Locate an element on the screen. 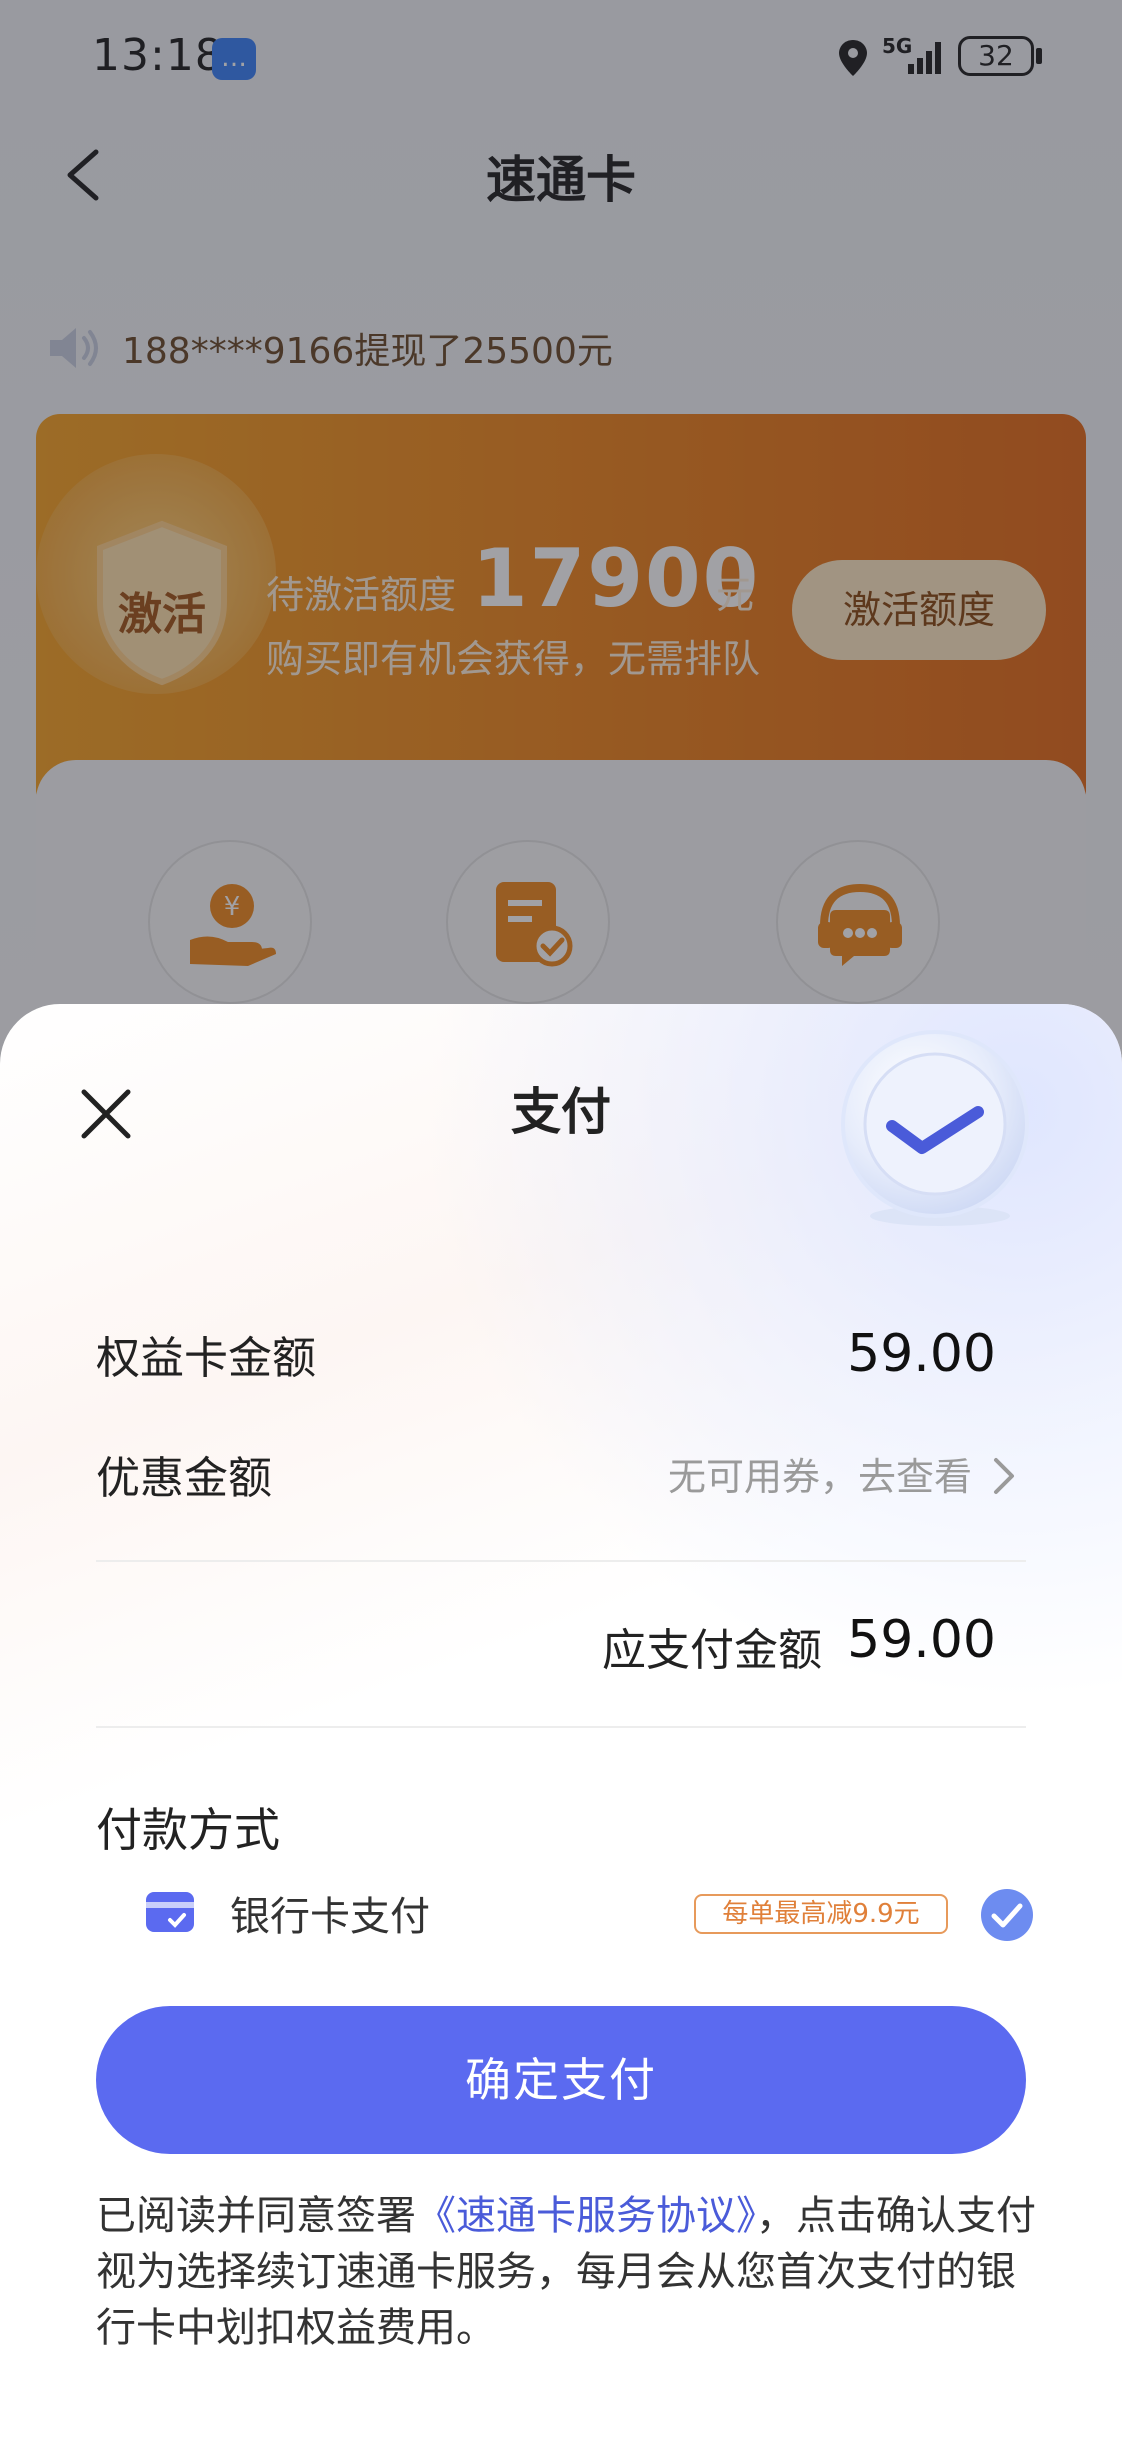  discount-tag: 每单最高减9.9元 is located at coordinates (821, 1914).